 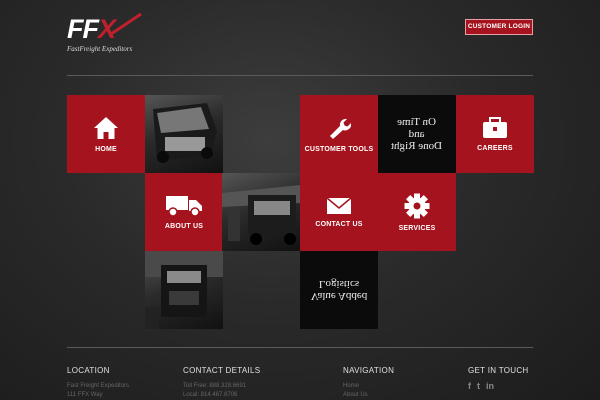 What do you see at coordinates (106, 127) in the screenshot?
I see `house-icon` at bounding box center [106, 127].